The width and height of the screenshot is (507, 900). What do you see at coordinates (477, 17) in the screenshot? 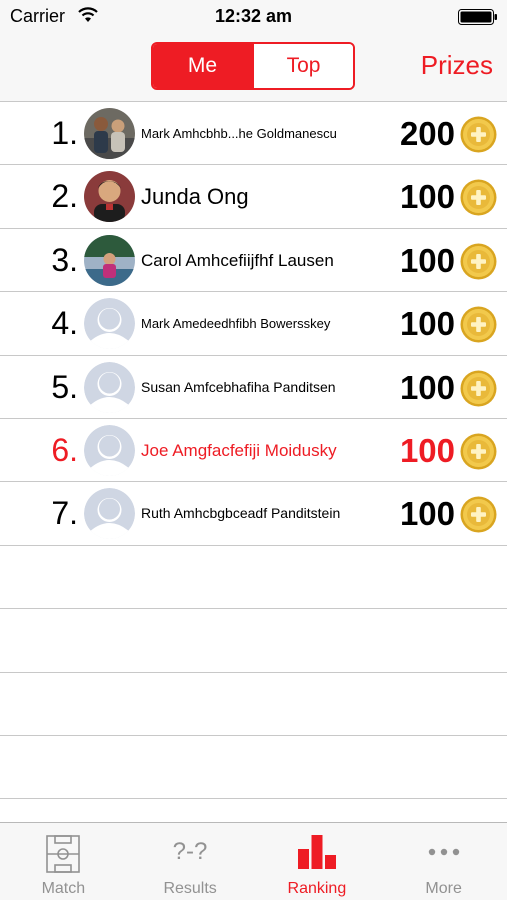
I see `battery-icon` at bounding box center [477, 17].